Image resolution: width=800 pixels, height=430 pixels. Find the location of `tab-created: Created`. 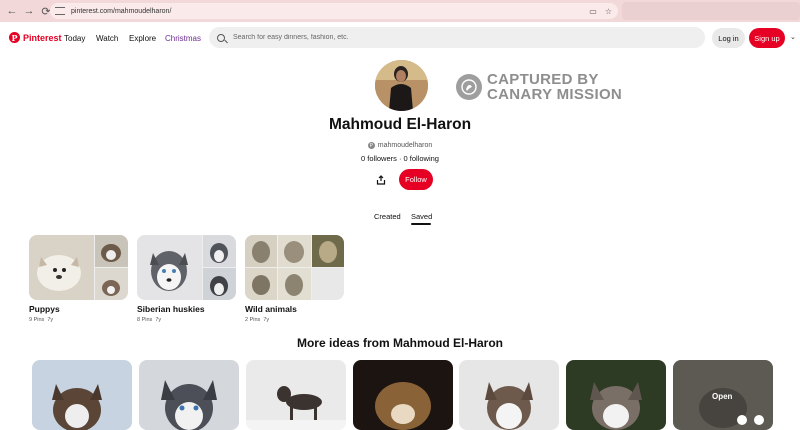

tab-created: Created is located at coordinates (387, 216).